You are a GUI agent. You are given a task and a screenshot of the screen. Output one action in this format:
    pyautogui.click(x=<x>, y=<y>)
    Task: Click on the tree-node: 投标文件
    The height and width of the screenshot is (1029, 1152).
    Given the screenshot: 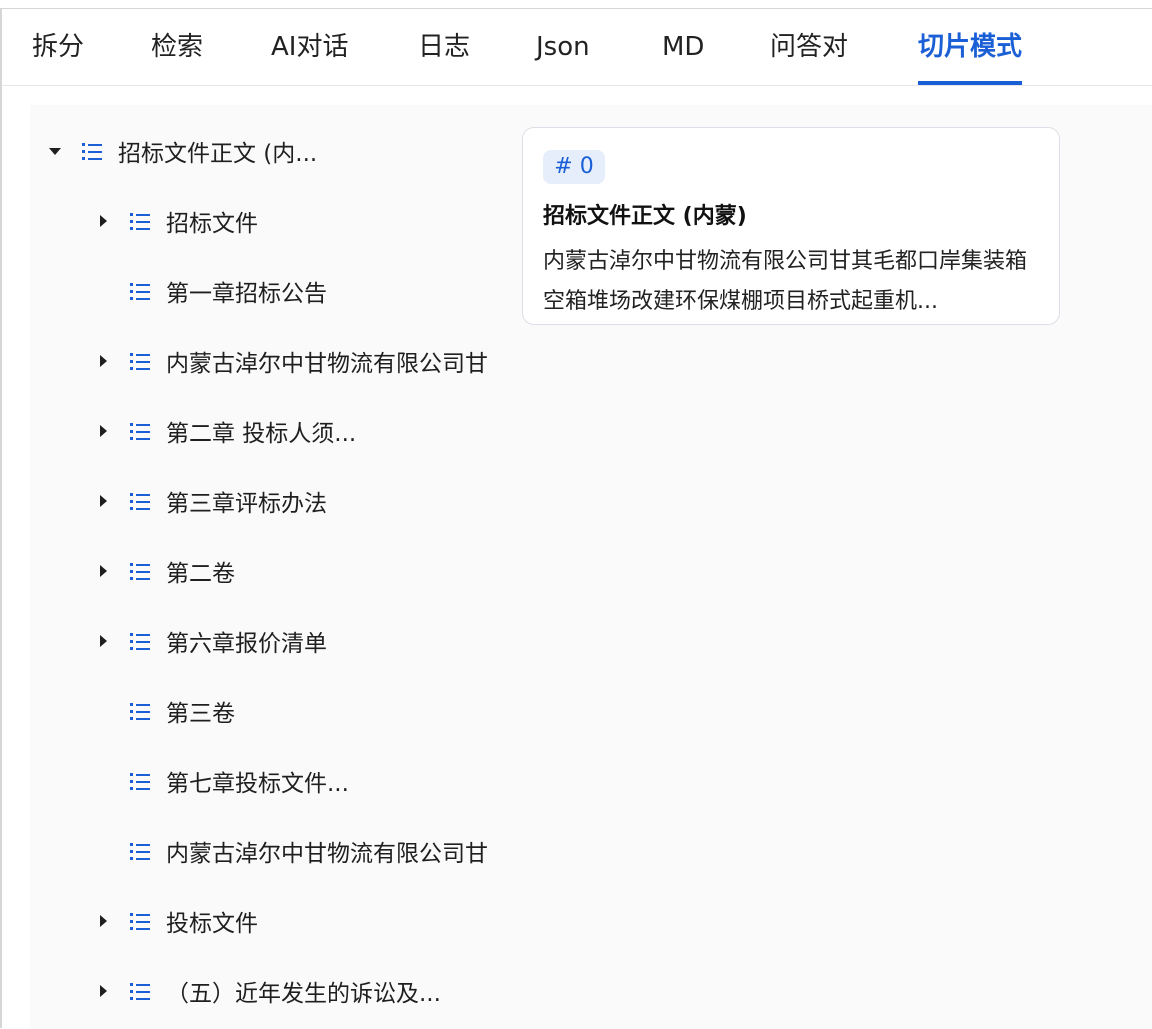 What is the action you would take?
    pyautogui.click(x=176, y=921)
    